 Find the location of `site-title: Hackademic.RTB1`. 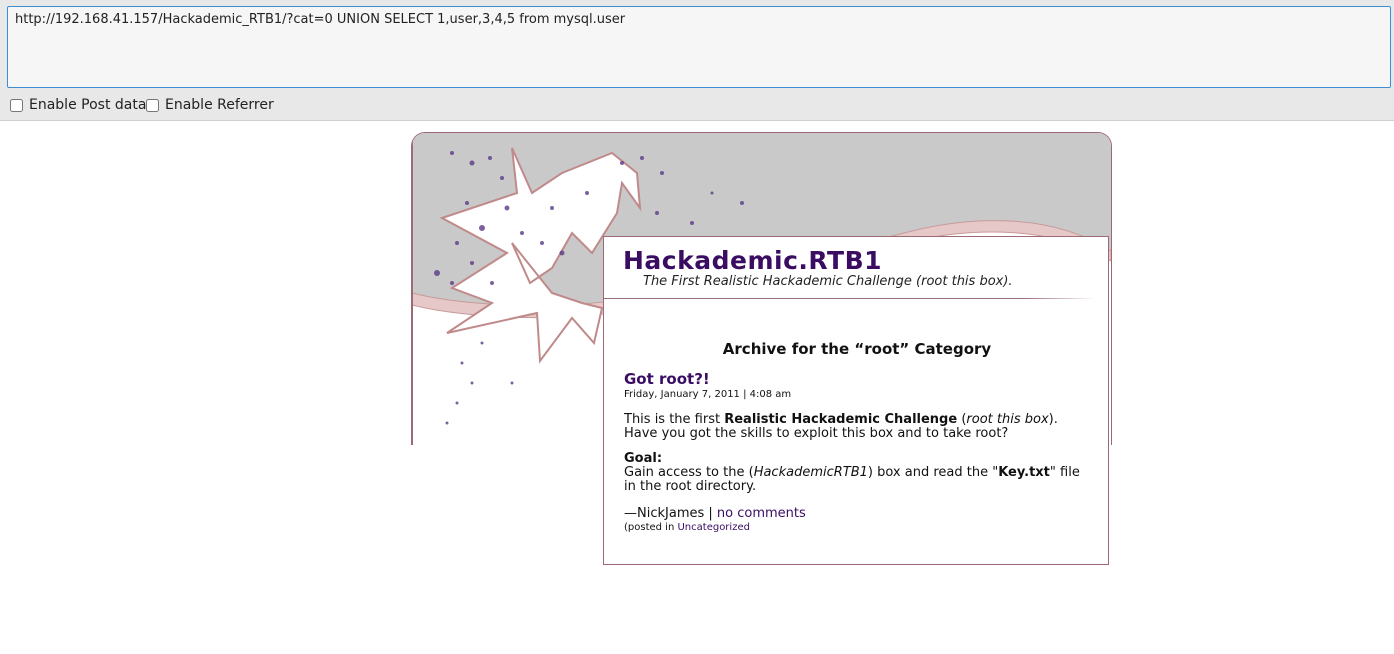

site-title: Hackademic.RTB1 is located at coordinates (752, 260).